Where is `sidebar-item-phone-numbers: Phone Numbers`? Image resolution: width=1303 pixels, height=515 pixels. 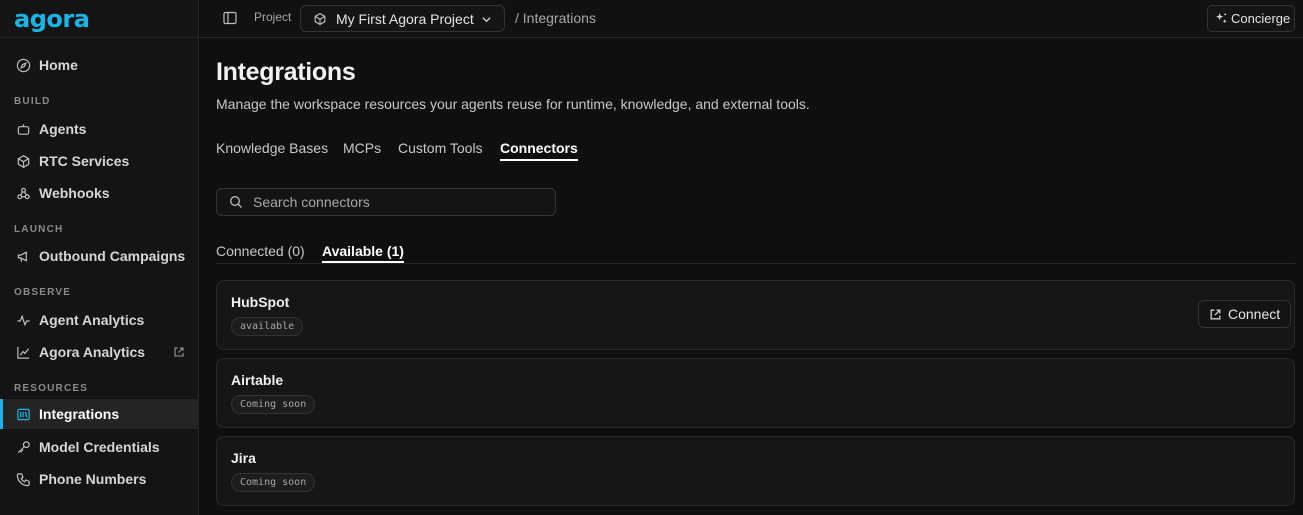
sidebar-item-phone-numbers: Phone Numbers is located at coordinates (99, 479).